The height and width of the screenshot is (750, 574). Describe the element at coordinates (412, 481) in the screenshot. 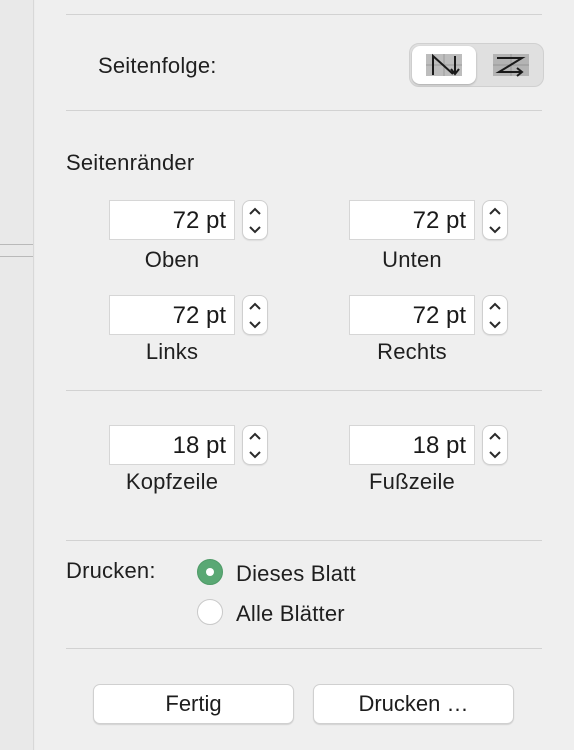

I see `footer-margin-label: Fußzeile` at that location.